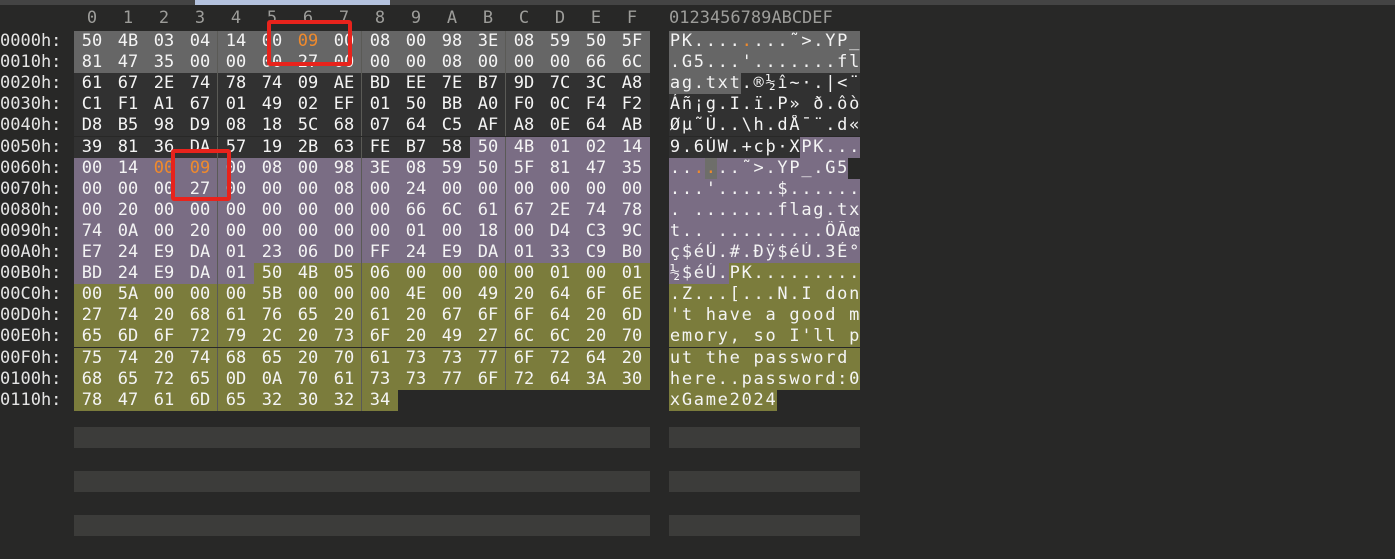 The width and height of the screenshot is (1395, 559). Describe the element at coordinates (200, 315) in the screenshot. I see `hex-byte: 68` at that location.